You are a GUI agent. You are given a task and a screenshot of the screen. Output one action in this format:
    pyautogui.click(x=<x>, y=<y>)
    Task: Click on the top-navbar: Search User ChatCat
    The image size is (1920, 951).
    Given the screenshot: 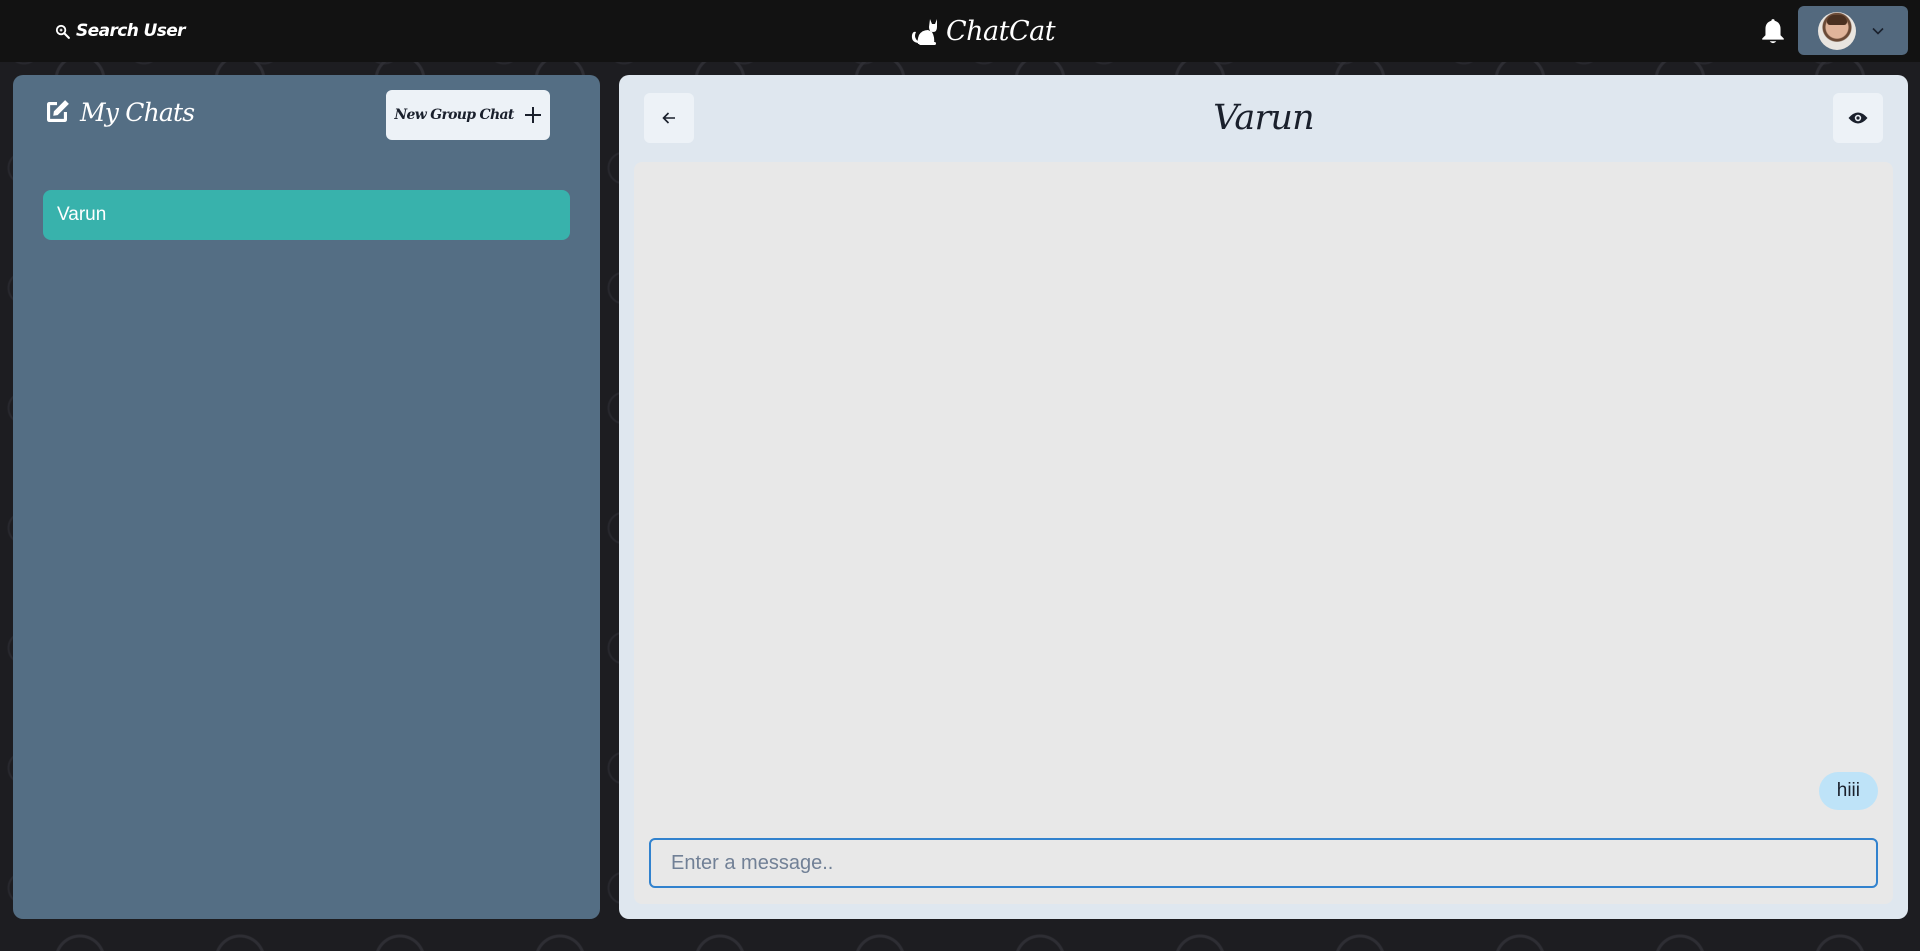 What is the action you would take?
    pyautogui.click(x=960, y=31)
    